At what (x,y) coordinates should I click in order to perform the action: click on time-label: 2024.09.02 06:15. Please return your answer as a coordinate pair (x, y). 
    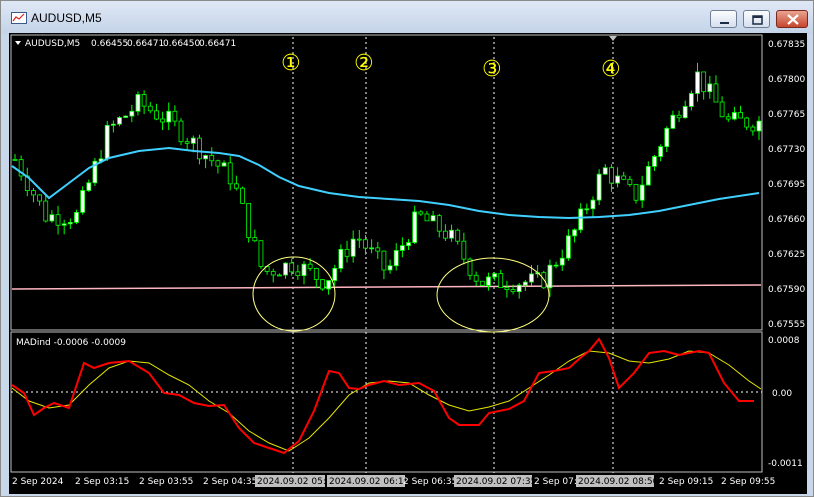
    Looking at the image, I should click on (369, 482).